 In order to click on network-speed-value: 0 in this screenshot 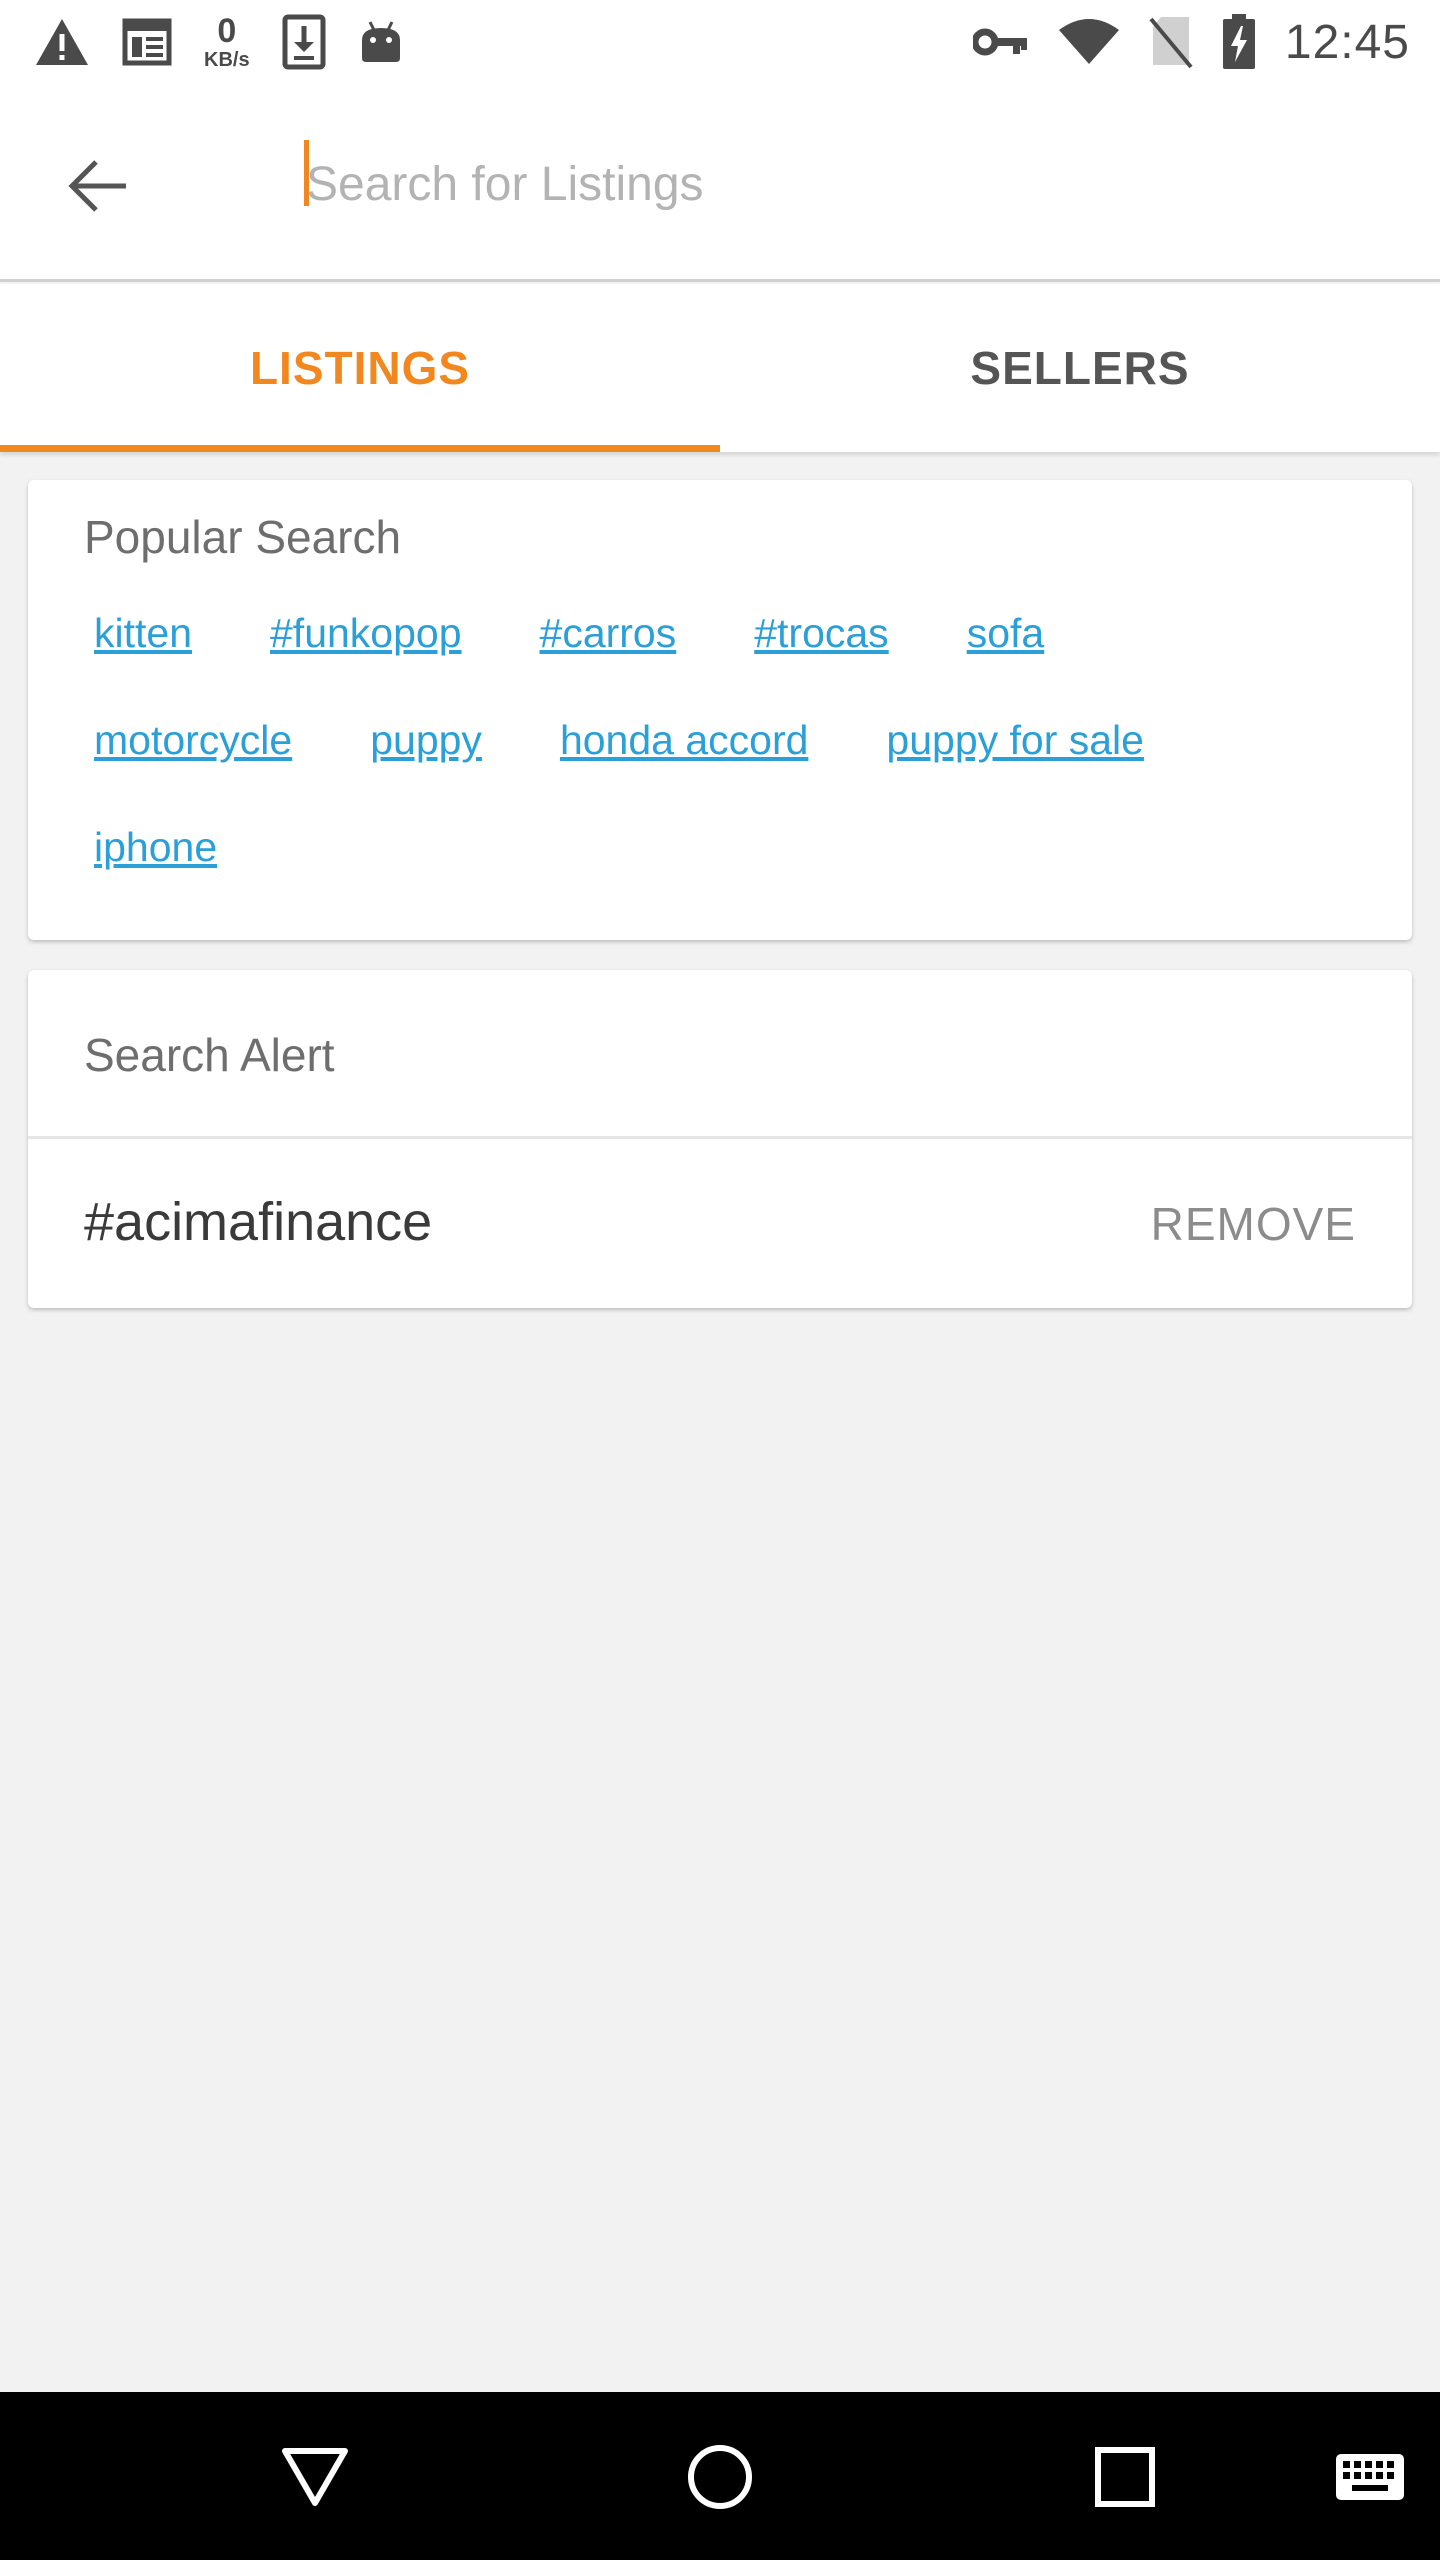, I will do `click(227, 31)`.